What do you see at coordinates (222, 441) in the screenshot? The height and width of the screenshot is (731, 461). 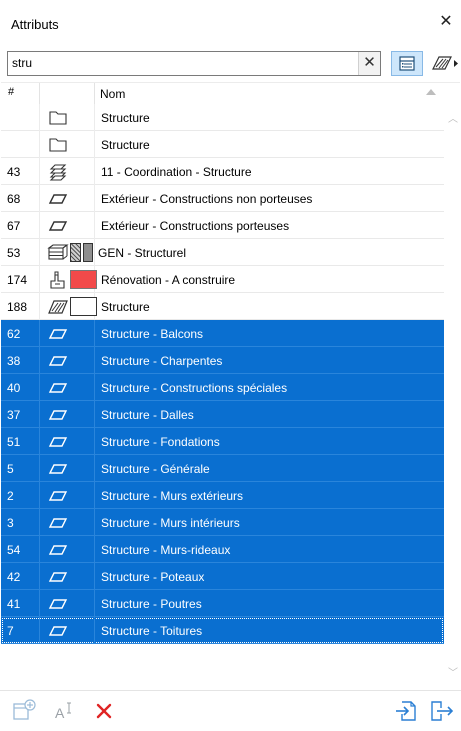 I see `list-item: 51 Structure - Fondations` at bounding box center [222, 441].